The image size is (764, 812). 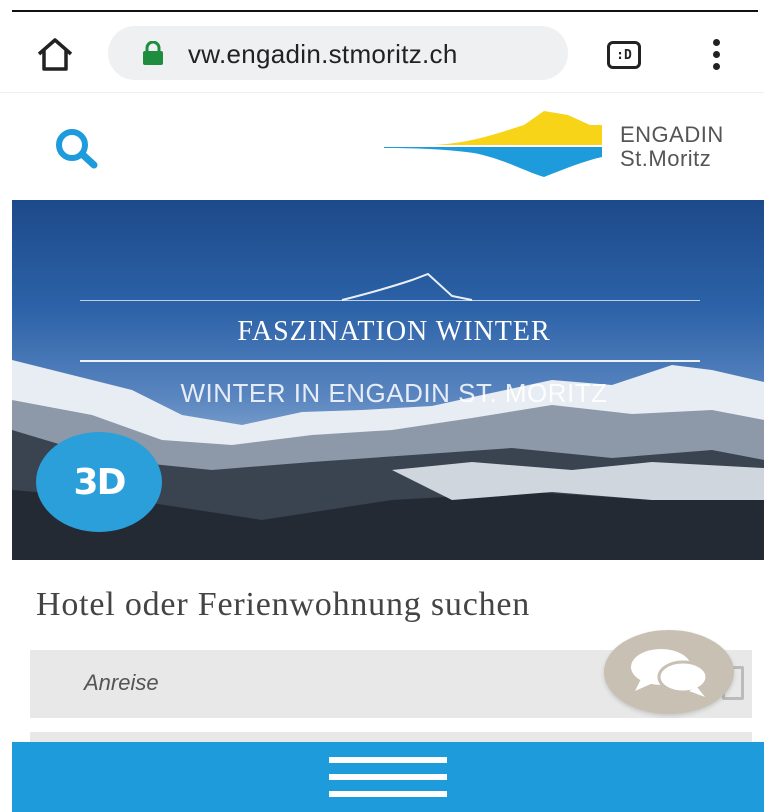 I want to click on url-text: vw.engadin.stmoritz.ch, so click(x=323, y=54).